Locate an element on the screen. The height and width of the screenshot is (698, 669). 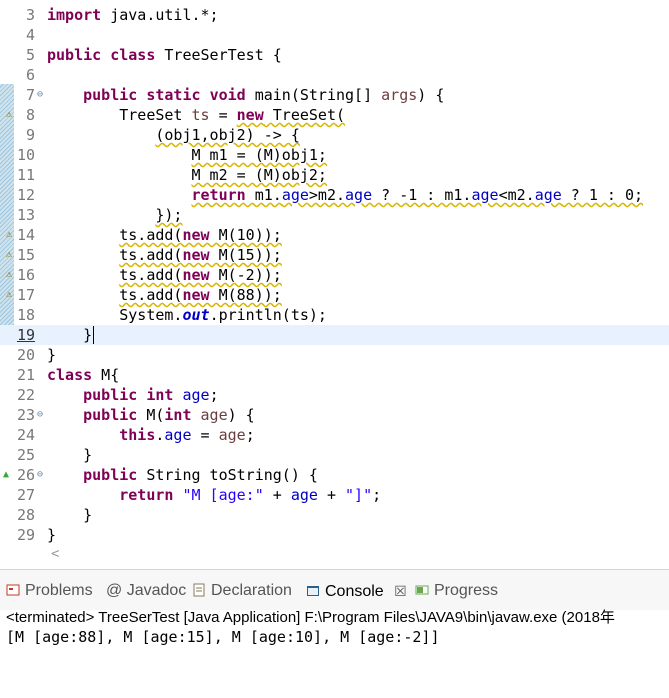
code-line: 27 return "M [age:" + age + "]"; is located at coordinates (334, 495).